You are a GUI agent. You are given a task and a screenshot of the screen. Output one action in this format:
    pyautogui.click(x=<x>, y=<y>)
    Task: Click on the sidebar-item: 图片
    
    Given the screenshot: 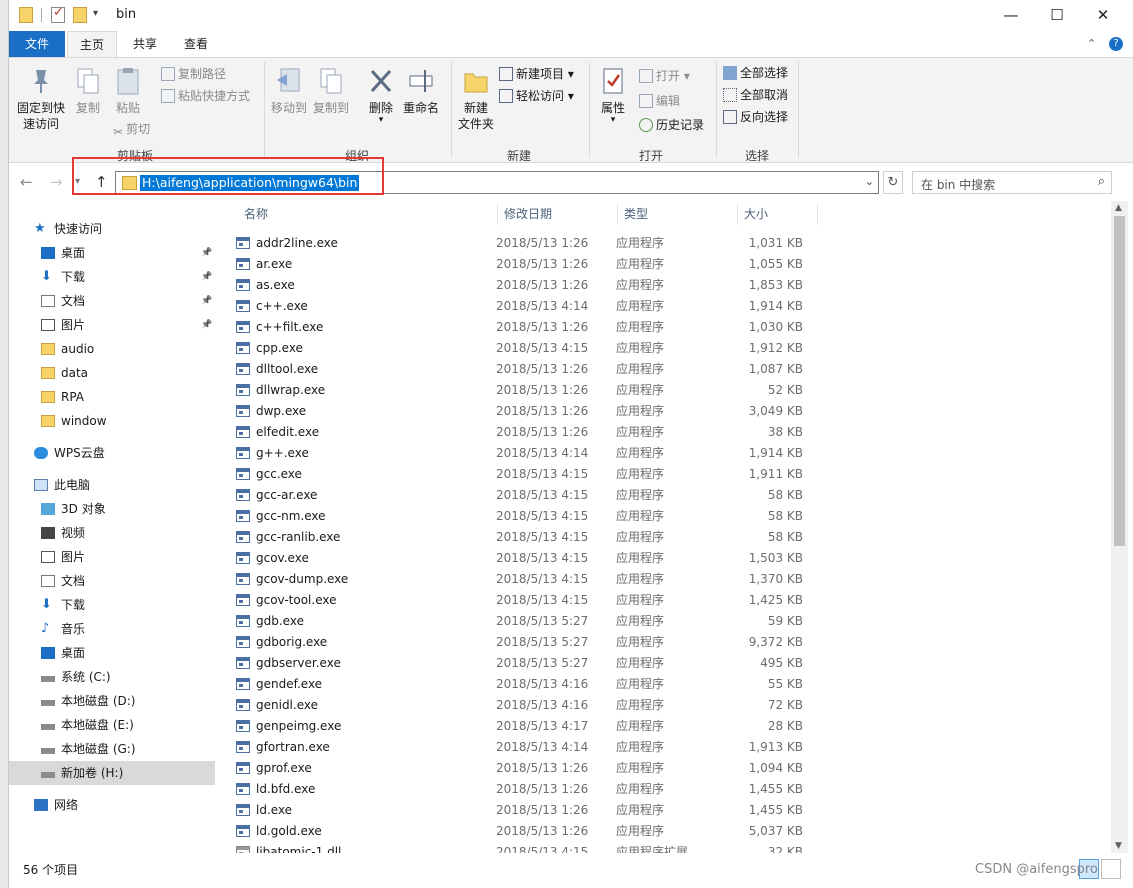 What is the action you would take?
    pyautogui.click(x=112, y=557)
    